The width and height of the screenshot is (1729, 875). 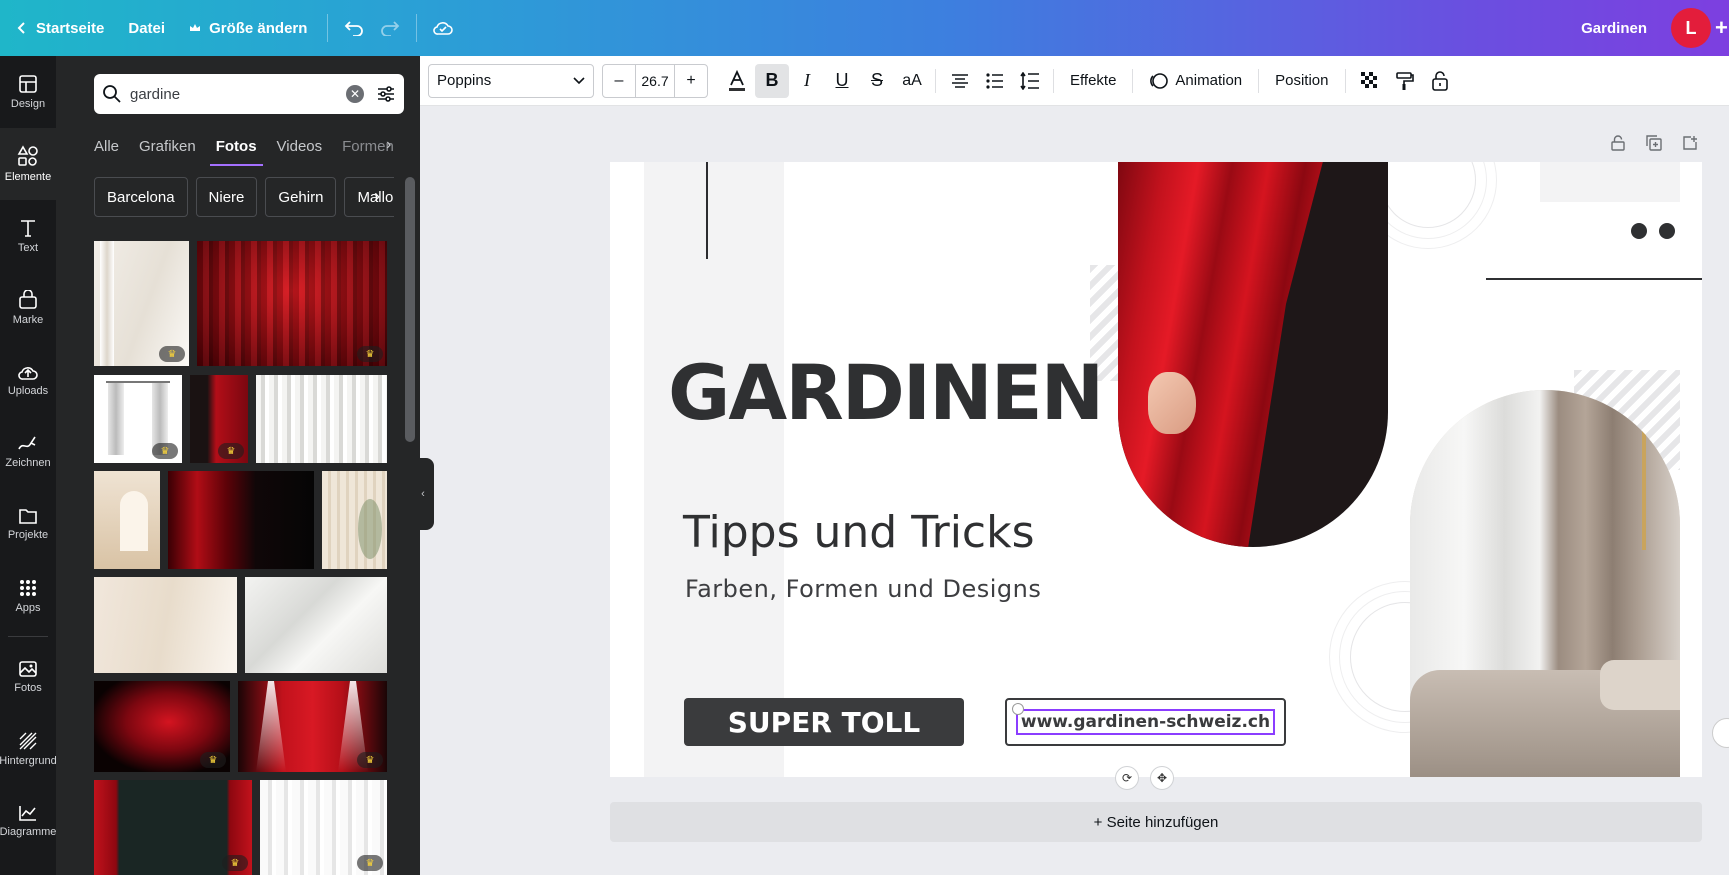 I want to click on panel-scrollbar-thumb, so click(x=410, y=309).